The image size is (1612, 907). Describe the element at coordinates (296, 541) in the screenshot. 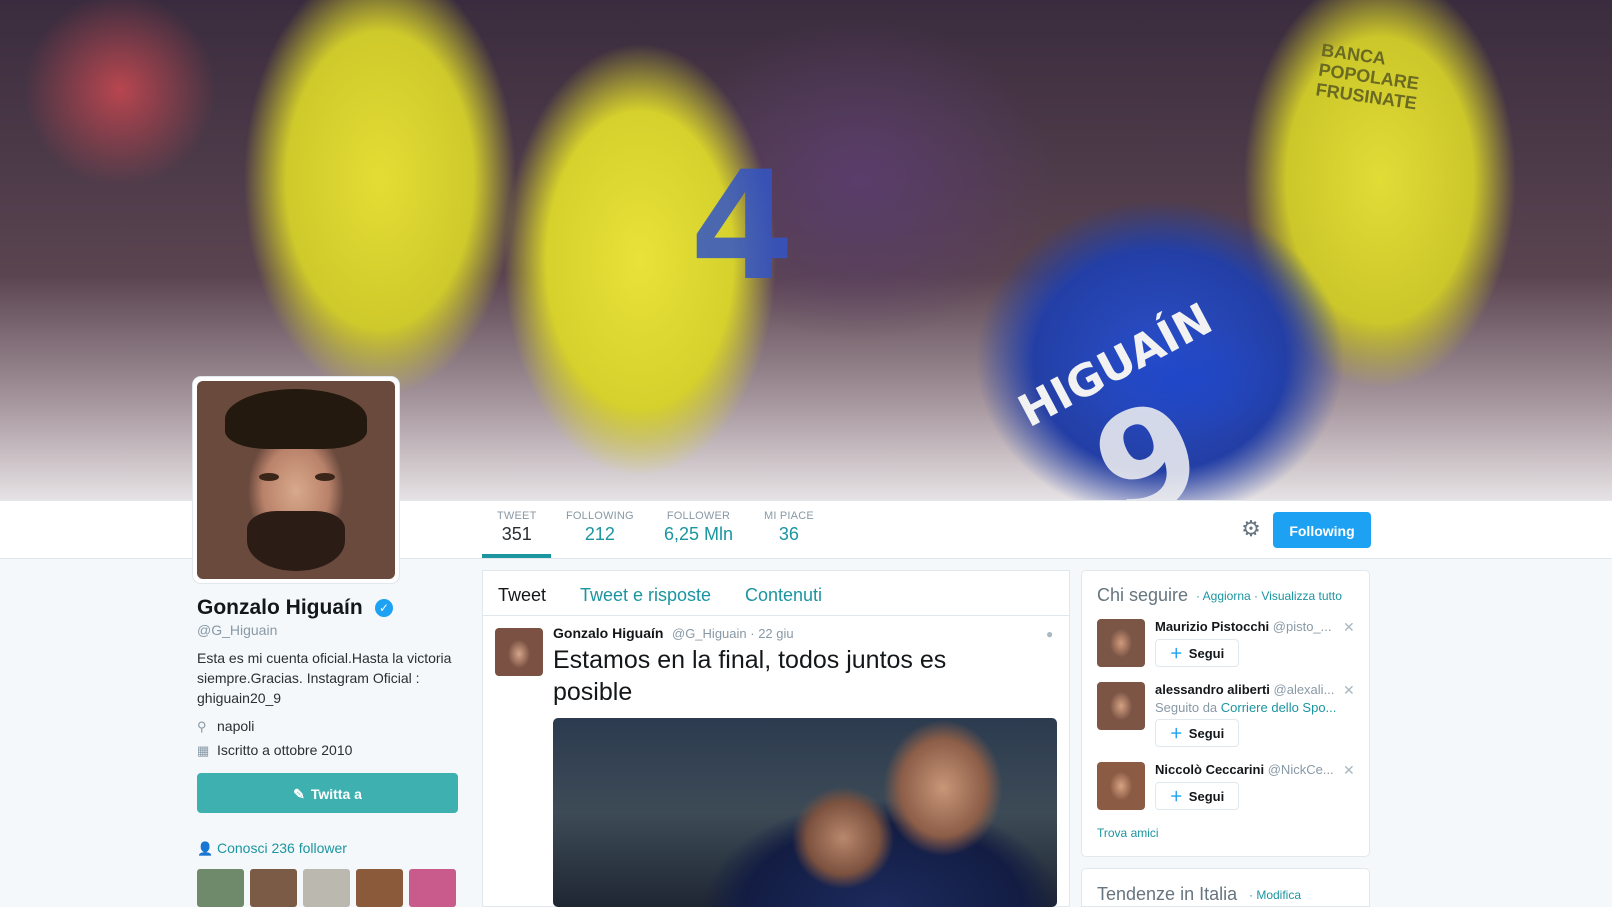

I see `avatar-beard` at that location.